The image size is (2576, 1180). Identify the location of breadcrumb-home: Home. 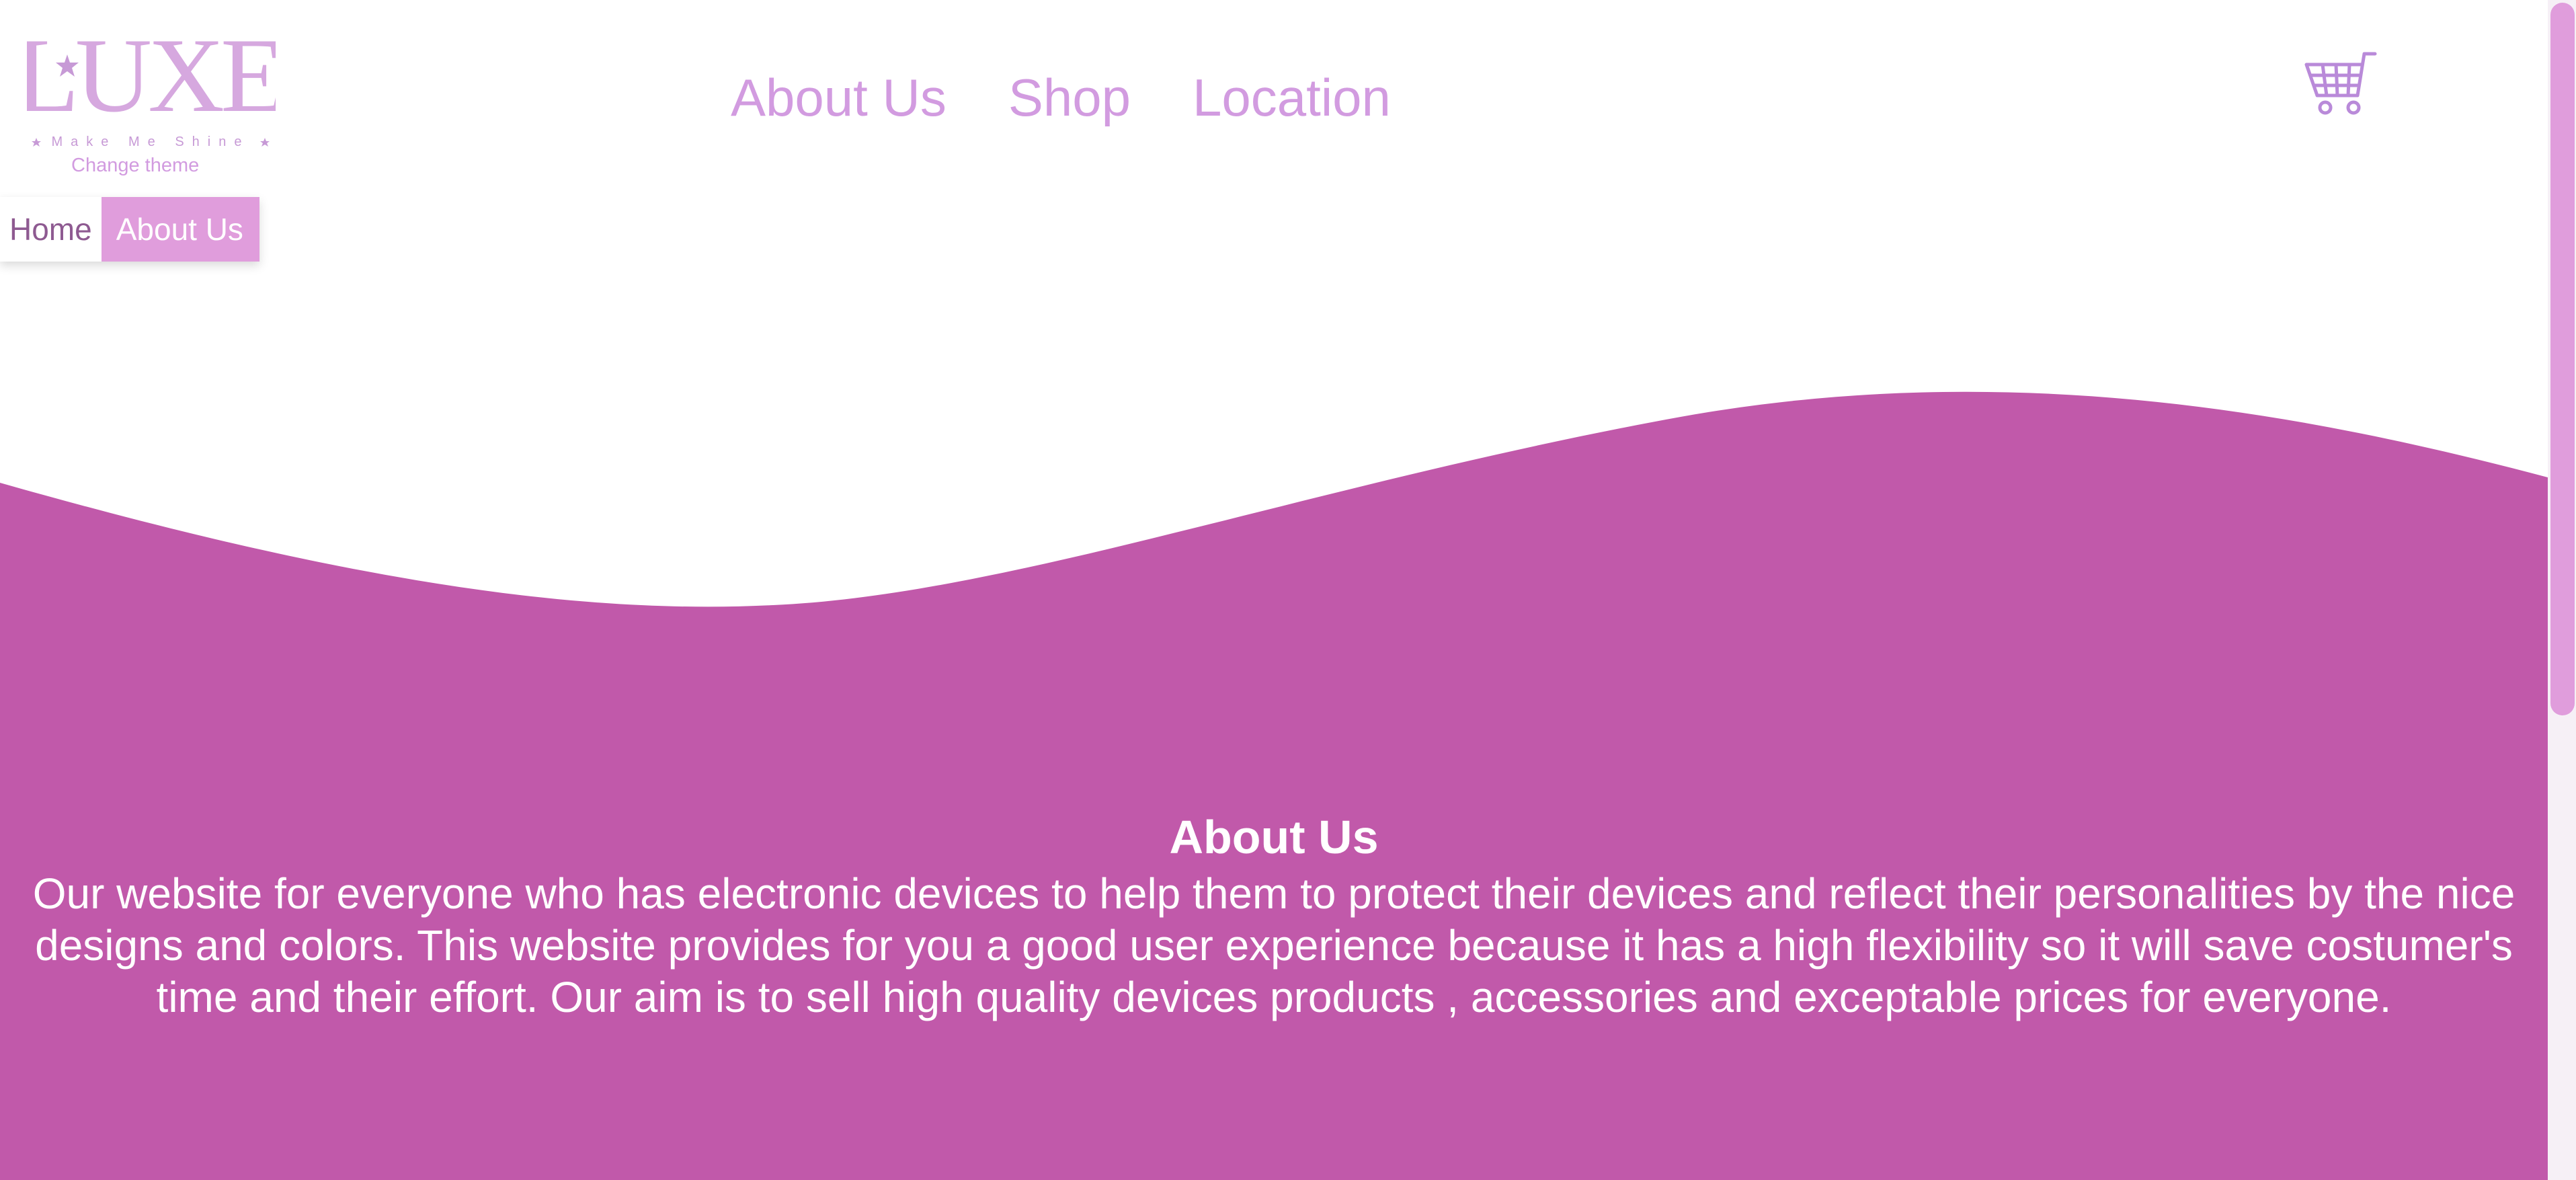
(51, 229).